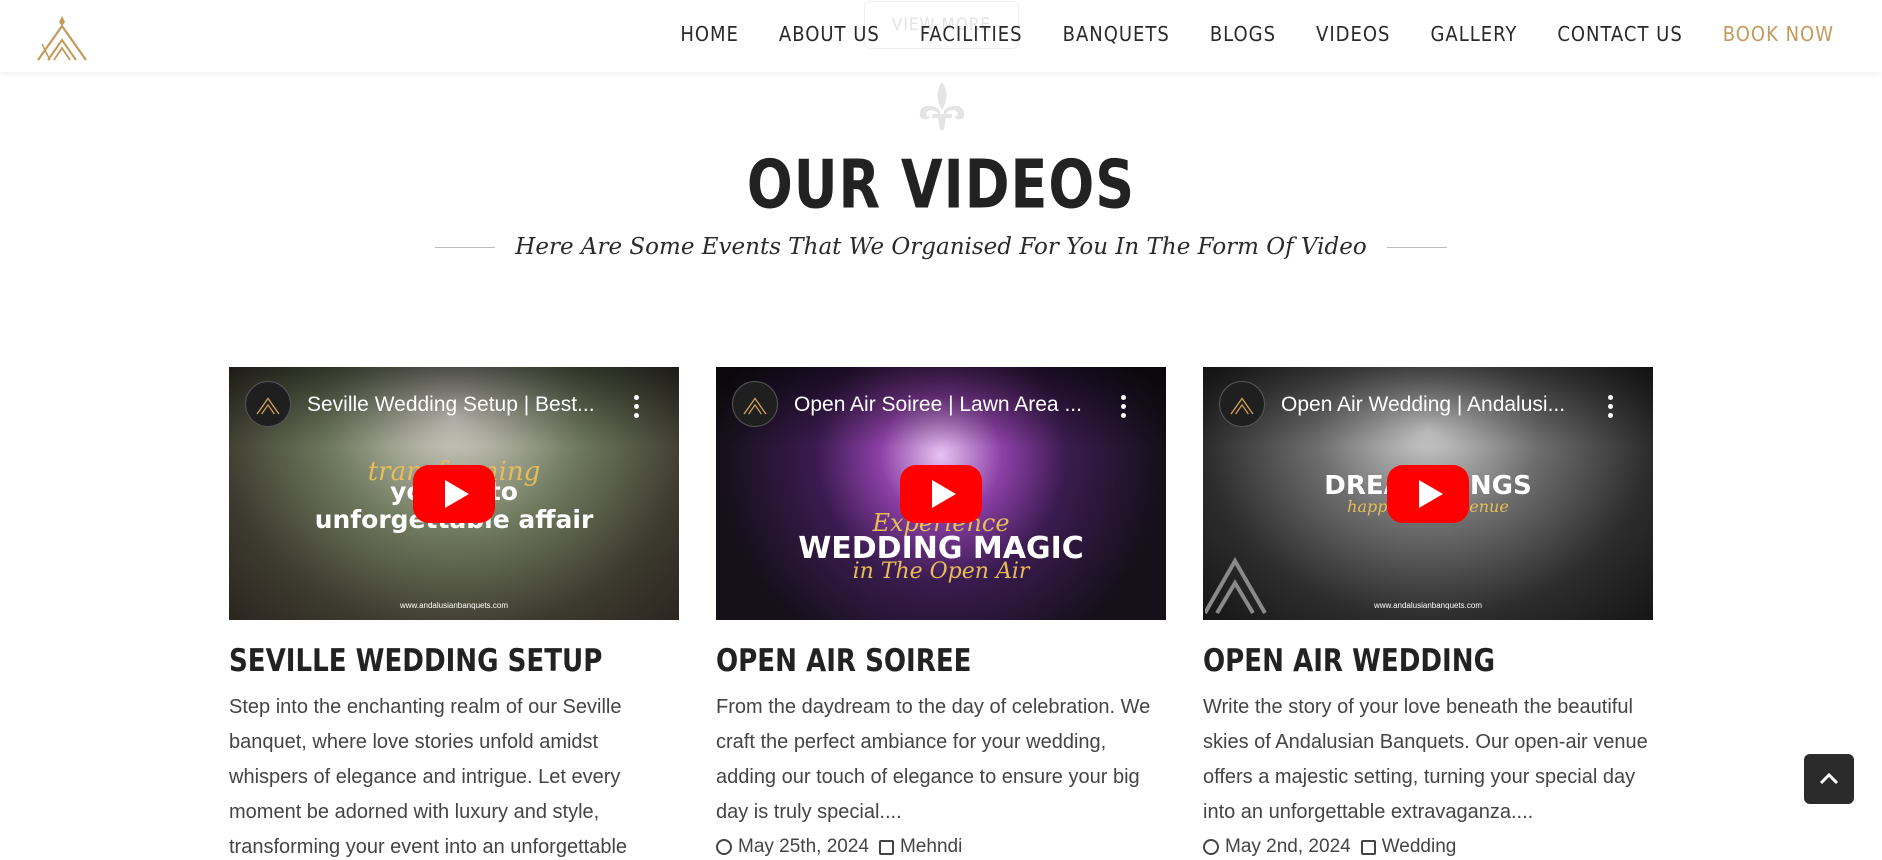  I want to click on video-card-title: SEVILLE WEDDING SETUP, so click(454, 660).